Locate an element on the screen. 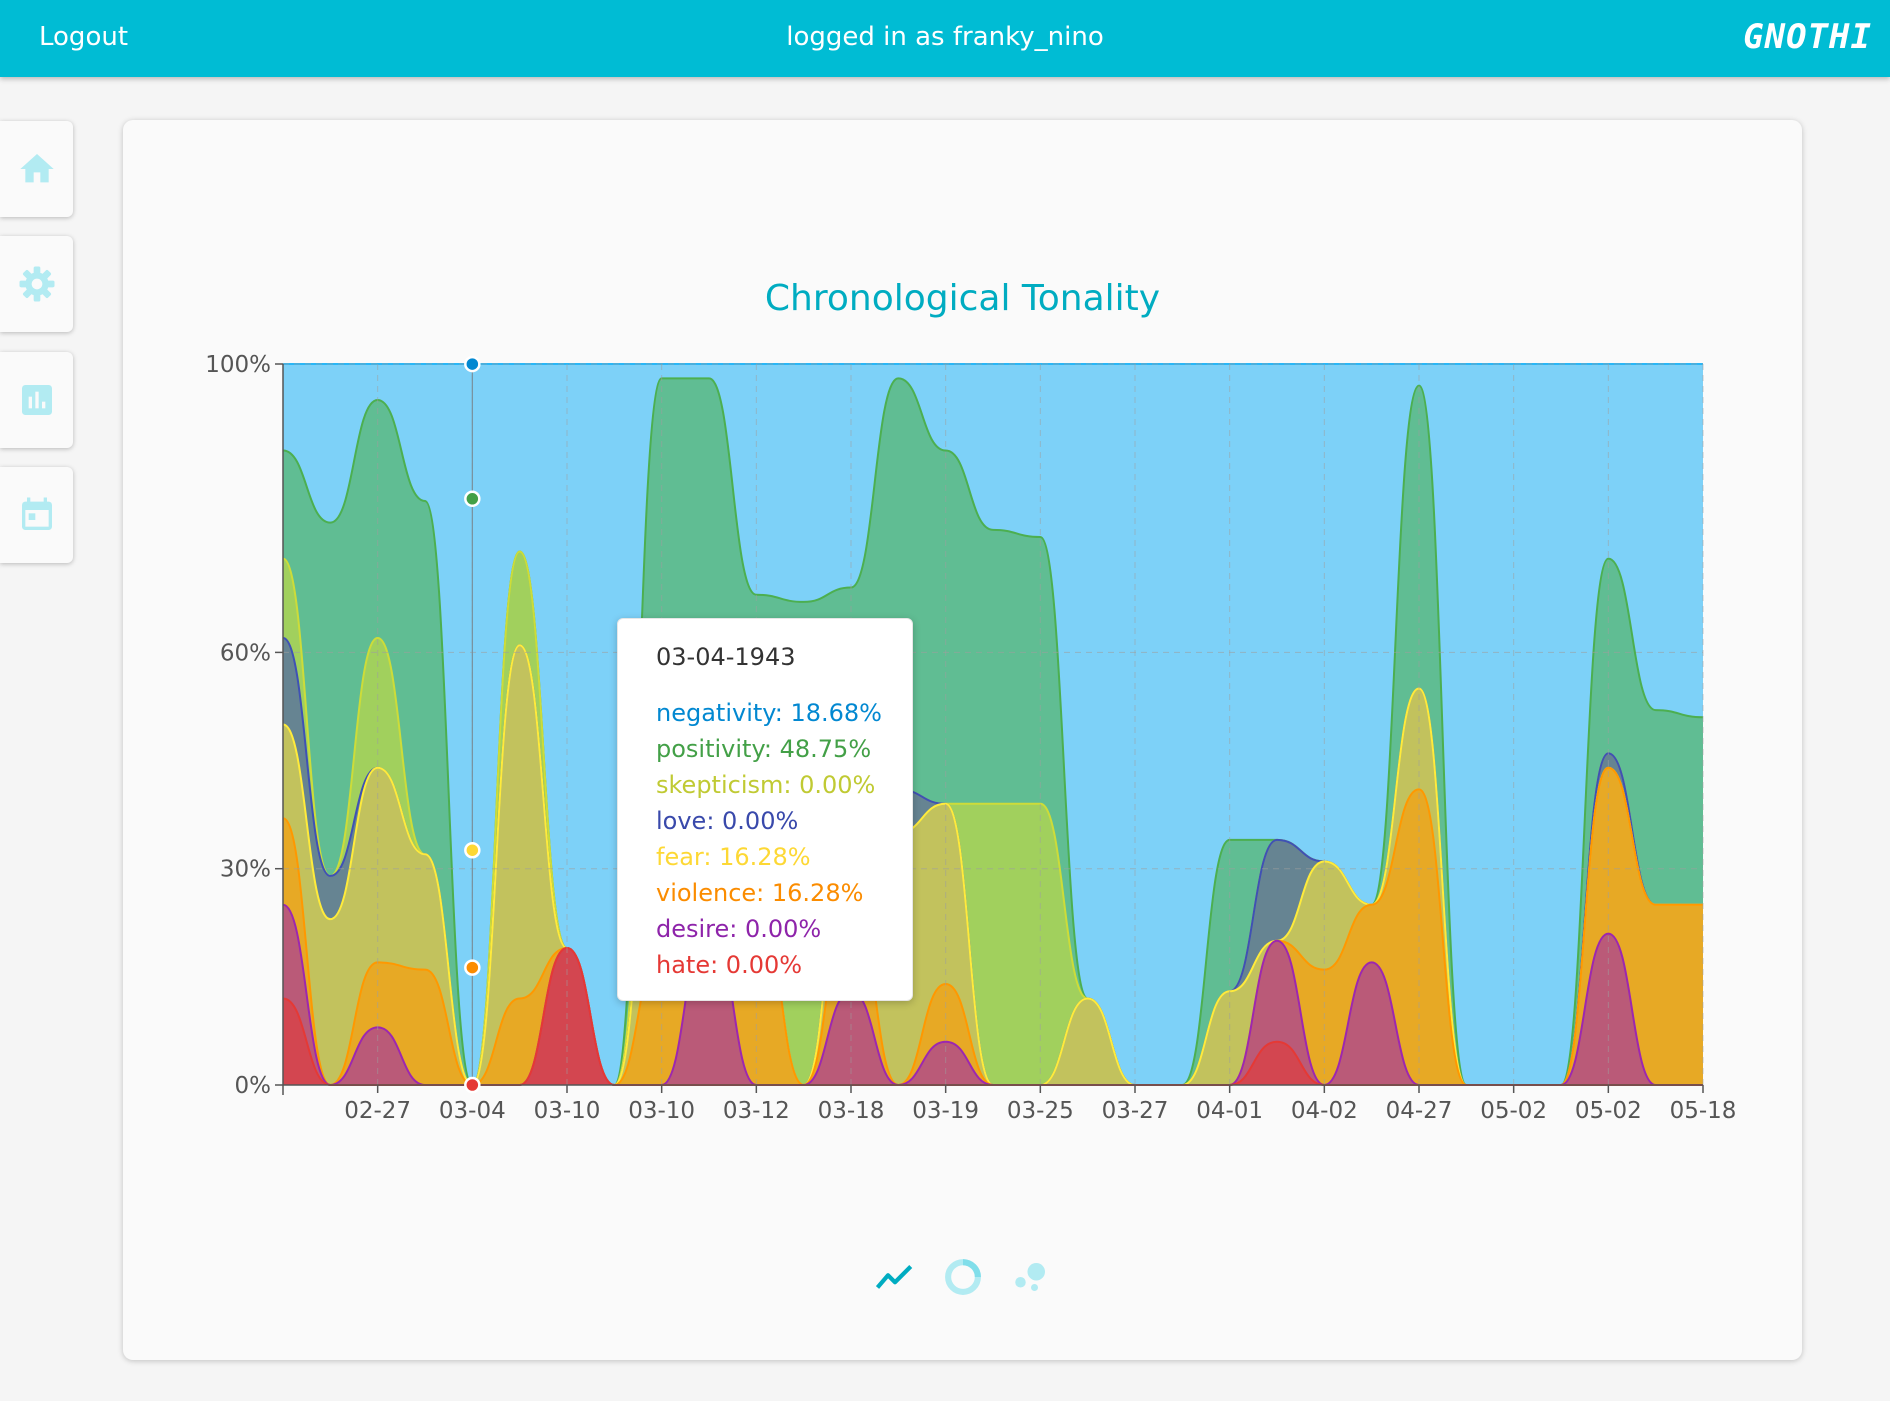 Image resolution: width=1890 pixels, height=1401 pixels. gear-icon is located at coordinates (36, 284).